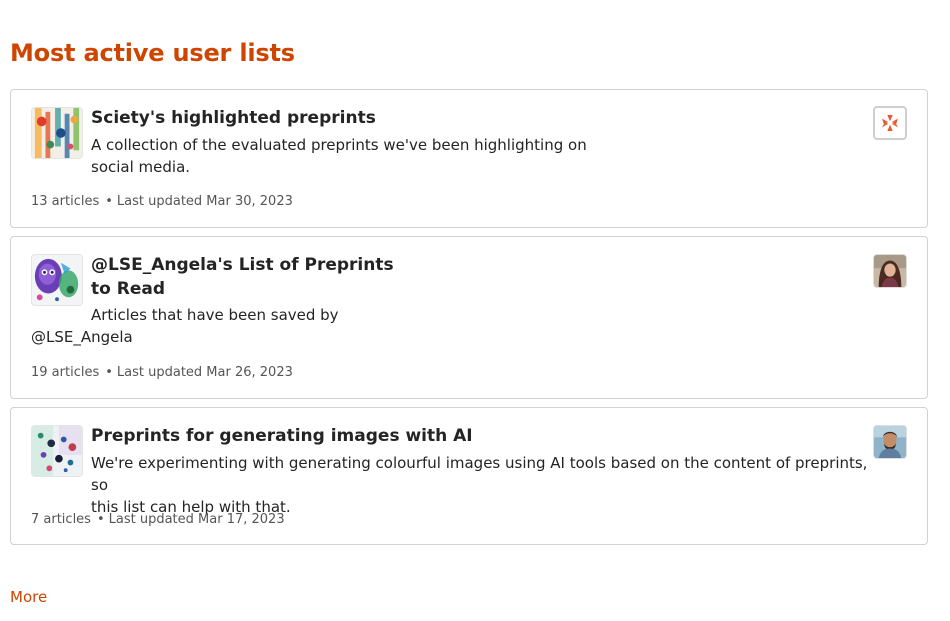  I want to click on sciety-logo-icon, so click(890, 123).